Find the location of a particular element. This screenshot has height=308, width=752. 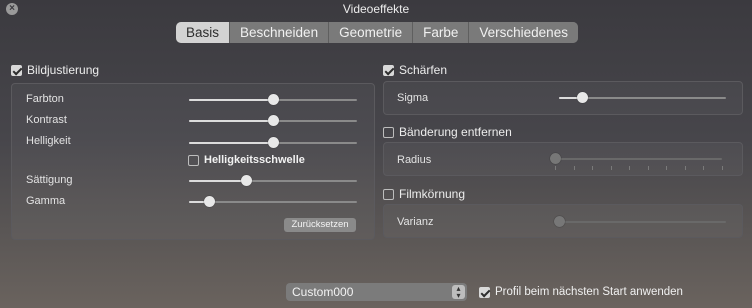

variance-slider is located at coordinates (640, 222).